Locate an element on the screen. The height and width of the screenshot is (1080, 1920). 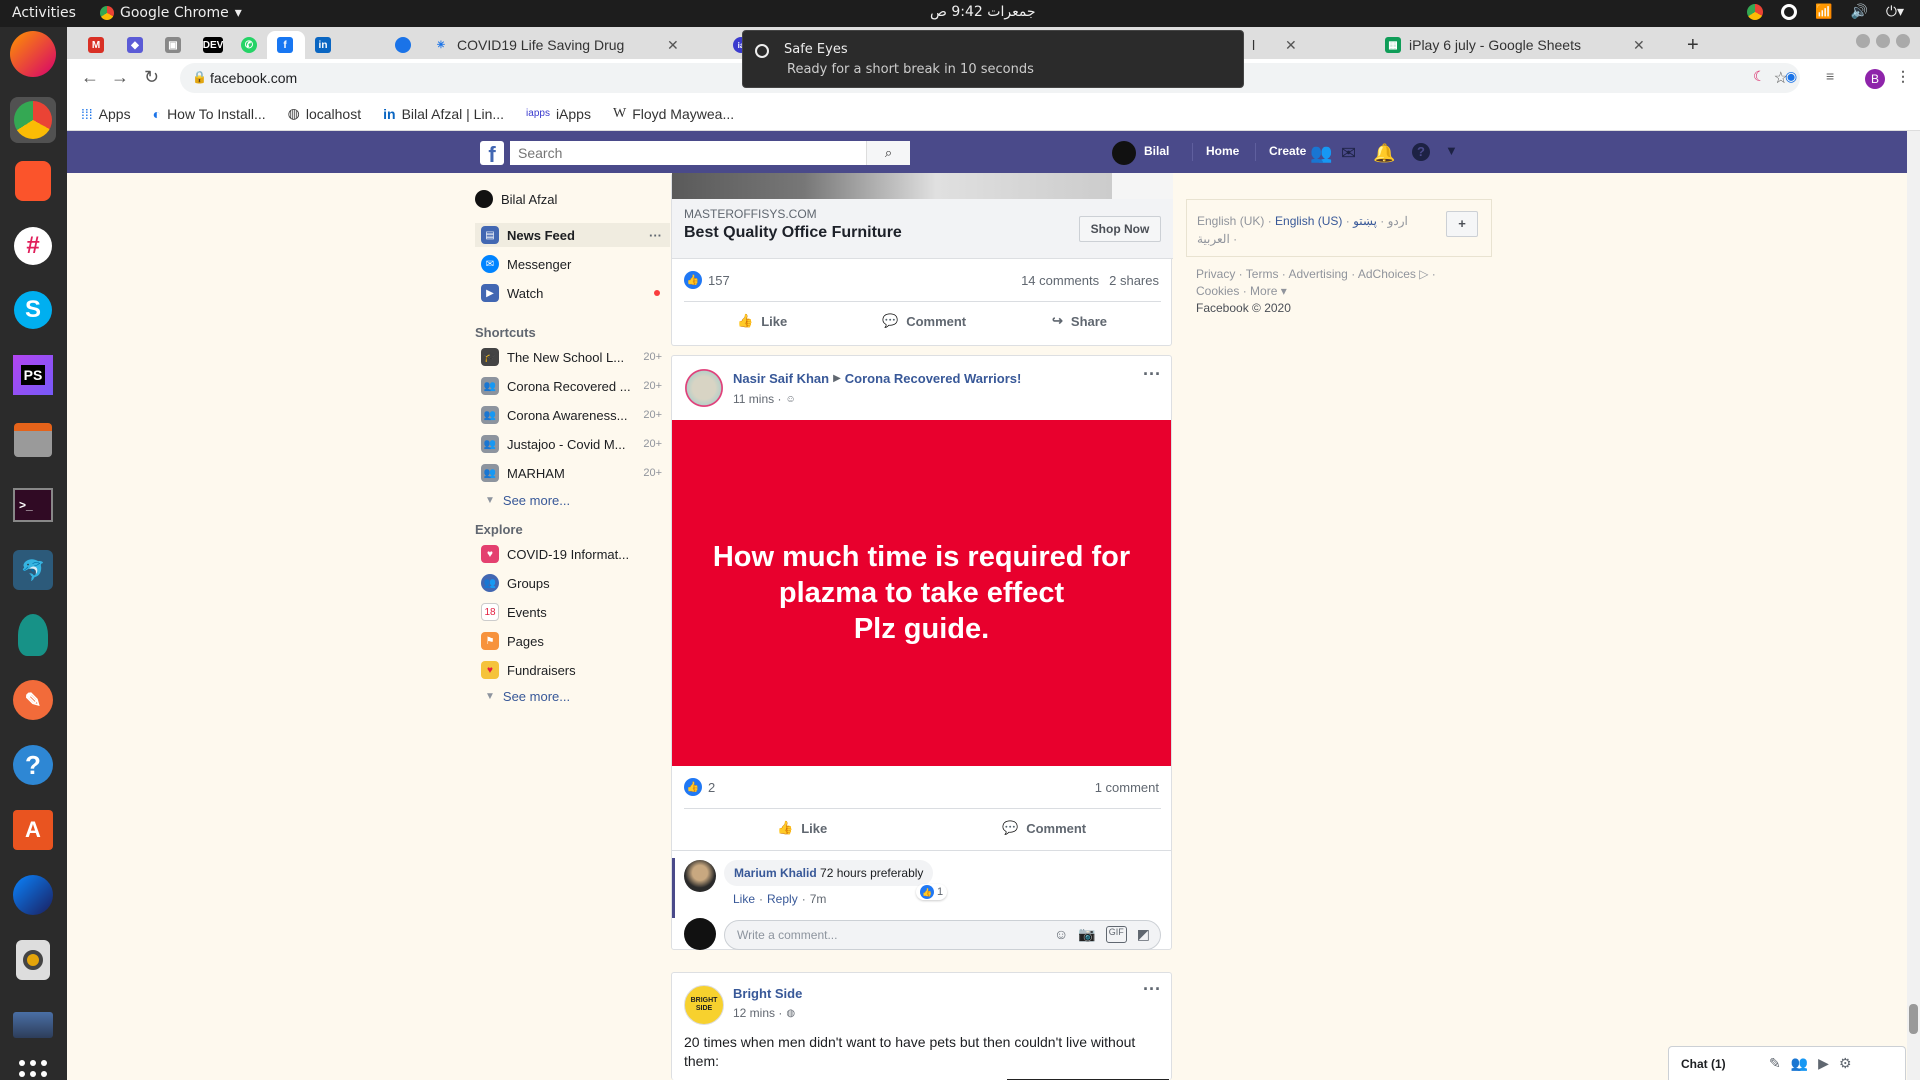
safe-eyes-tray-icon is located at coordinates (1789, 12).